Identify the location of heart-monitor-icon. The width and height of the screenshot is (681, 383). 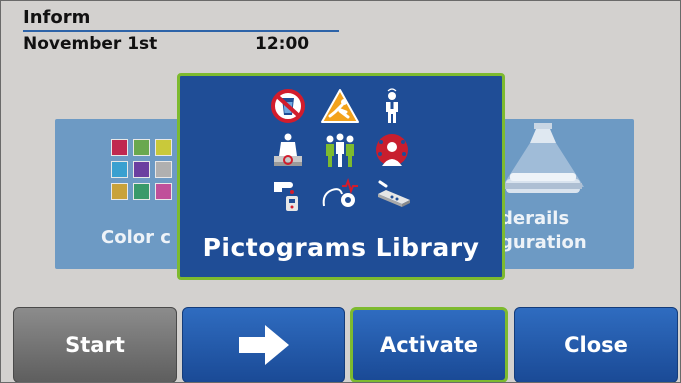
(340, 194).